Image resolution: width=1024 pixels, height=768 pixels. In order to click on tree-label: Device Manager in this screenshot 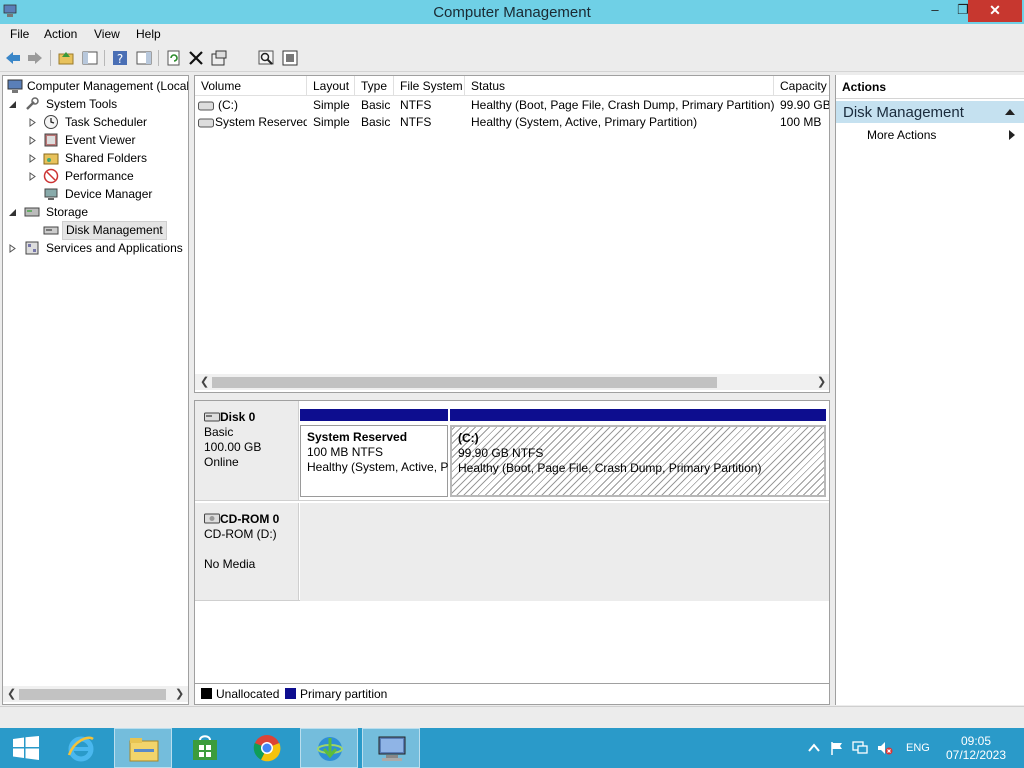, I will do `click(109, 194)`.